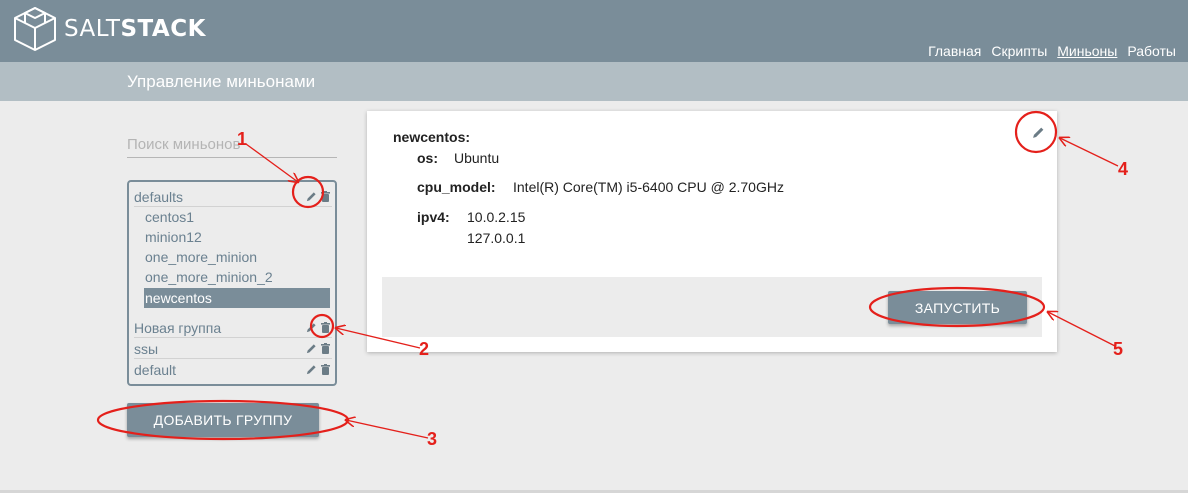 Image resolution: width=1188 pixels, height=493 pixels. I want to click on ipv4-key: ipv4:, so click(433, 217).